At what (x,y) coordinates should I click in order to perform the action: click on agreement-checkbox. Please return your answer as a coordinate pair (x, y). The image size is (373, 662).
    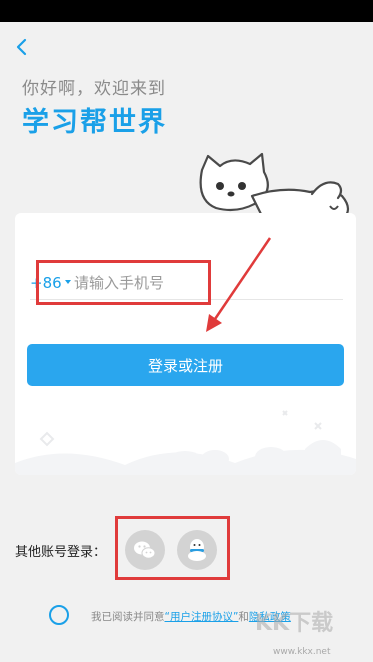
    Looking at the image, I should click on (59, 615).